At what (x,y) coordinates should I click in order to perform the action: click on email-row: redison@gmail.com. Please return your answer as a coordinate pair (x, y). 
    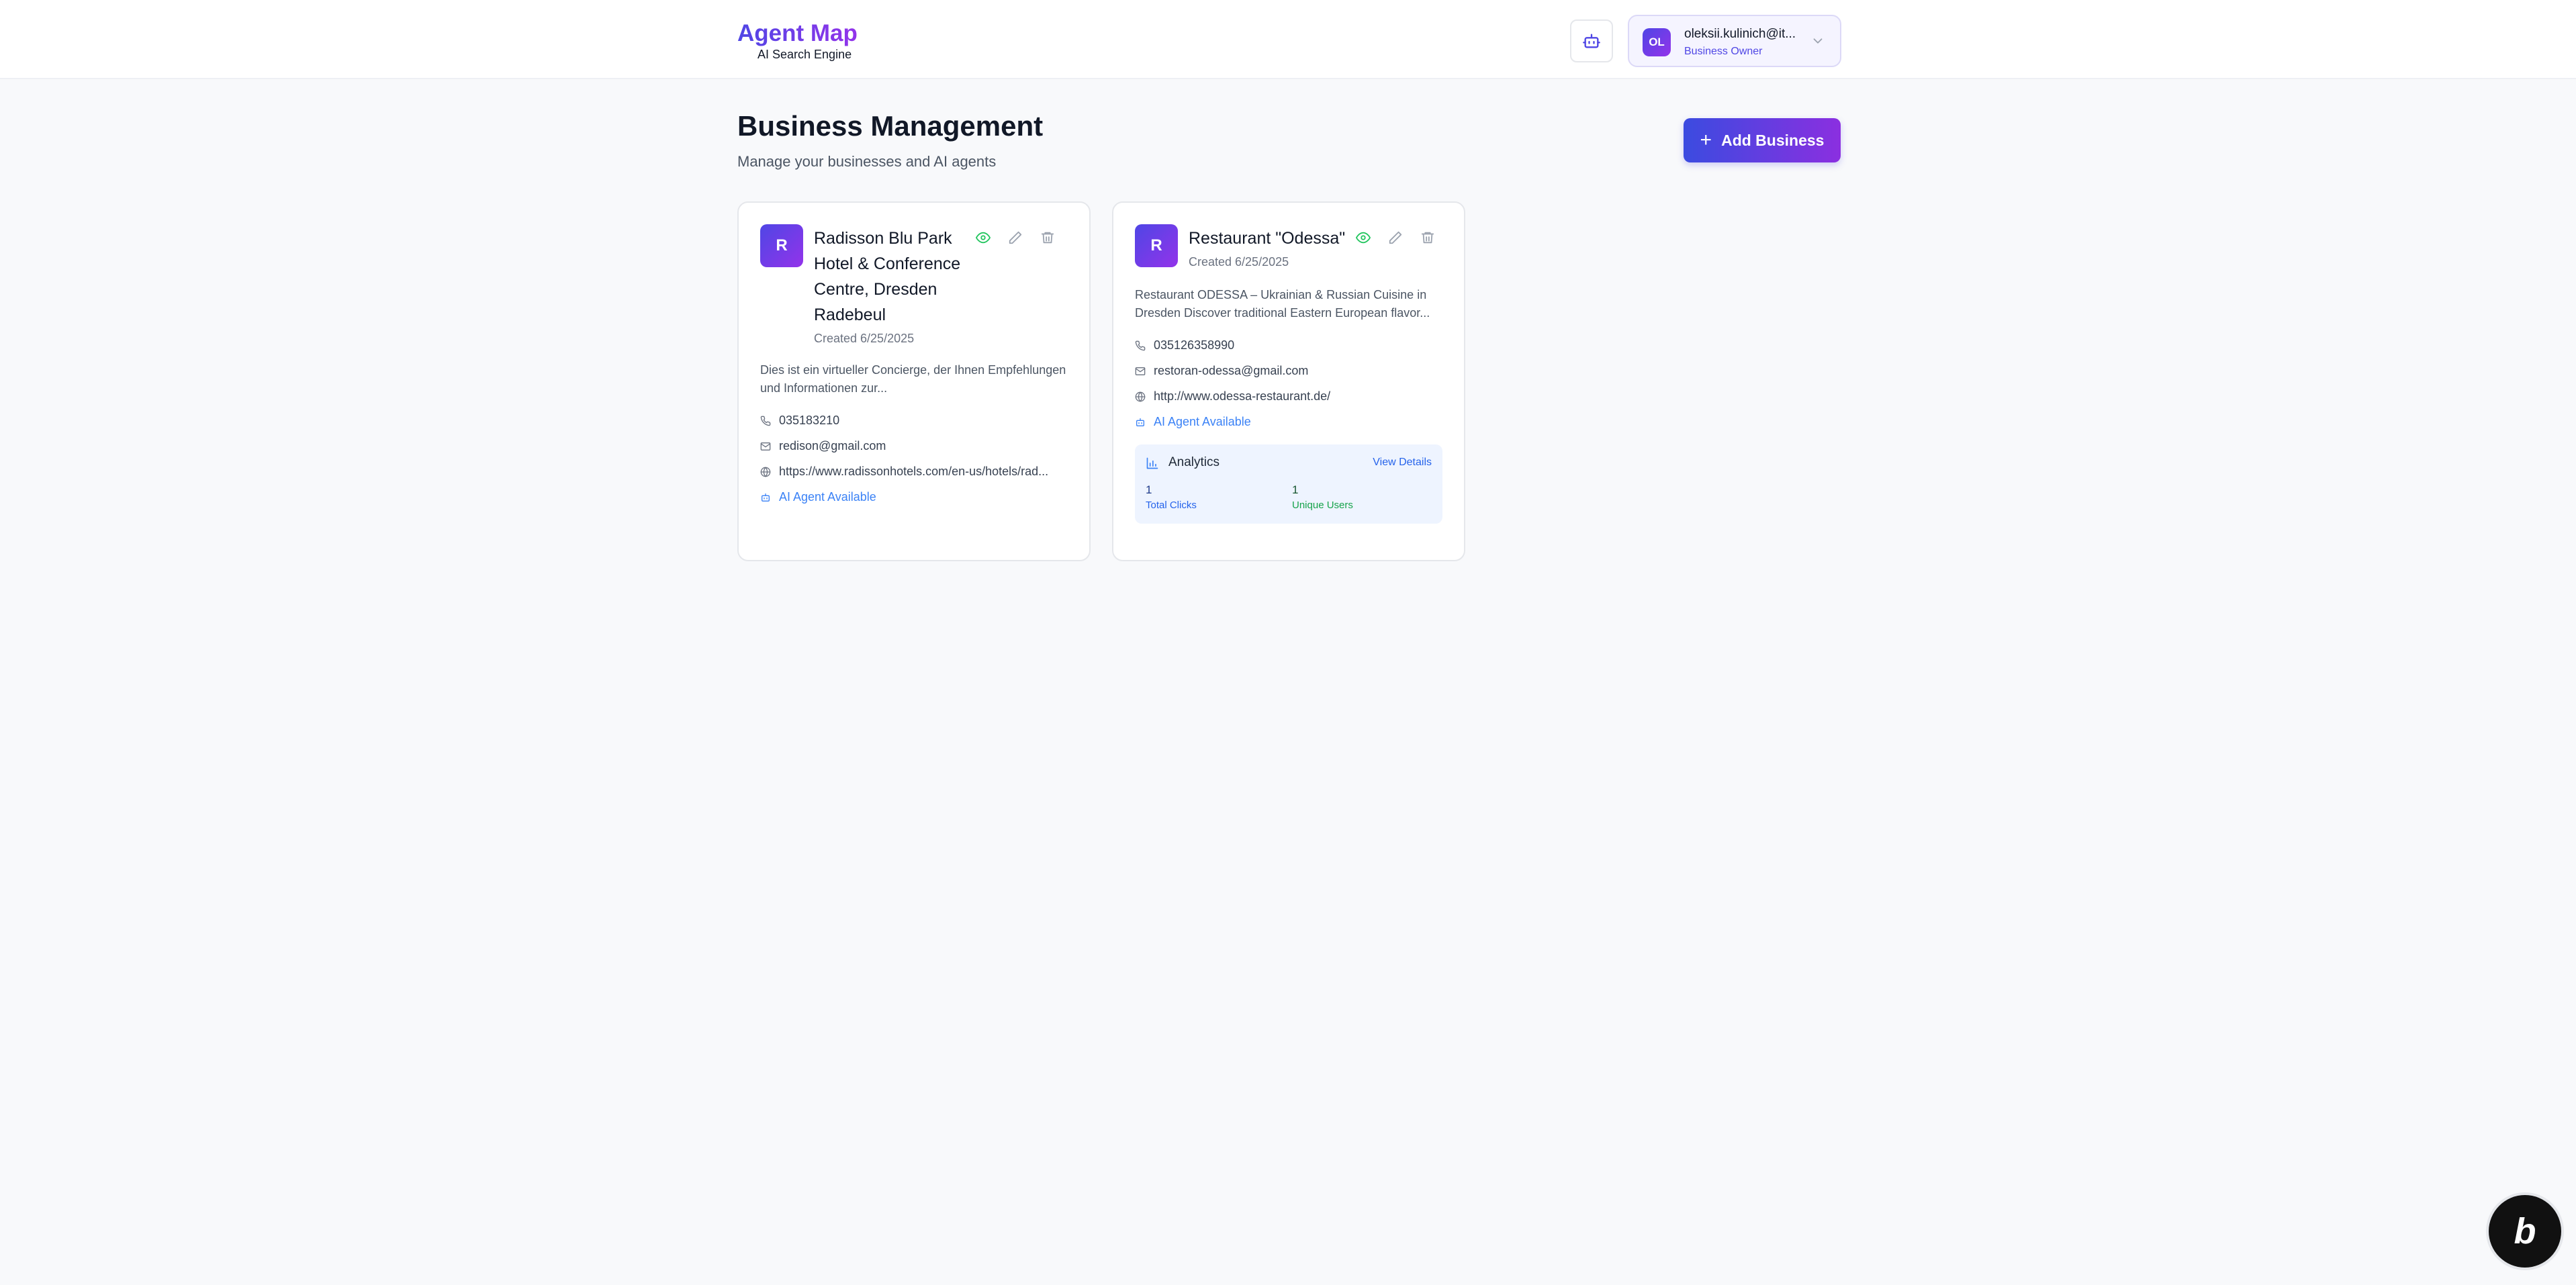
    Looking at the image, I should click on (823, 446).